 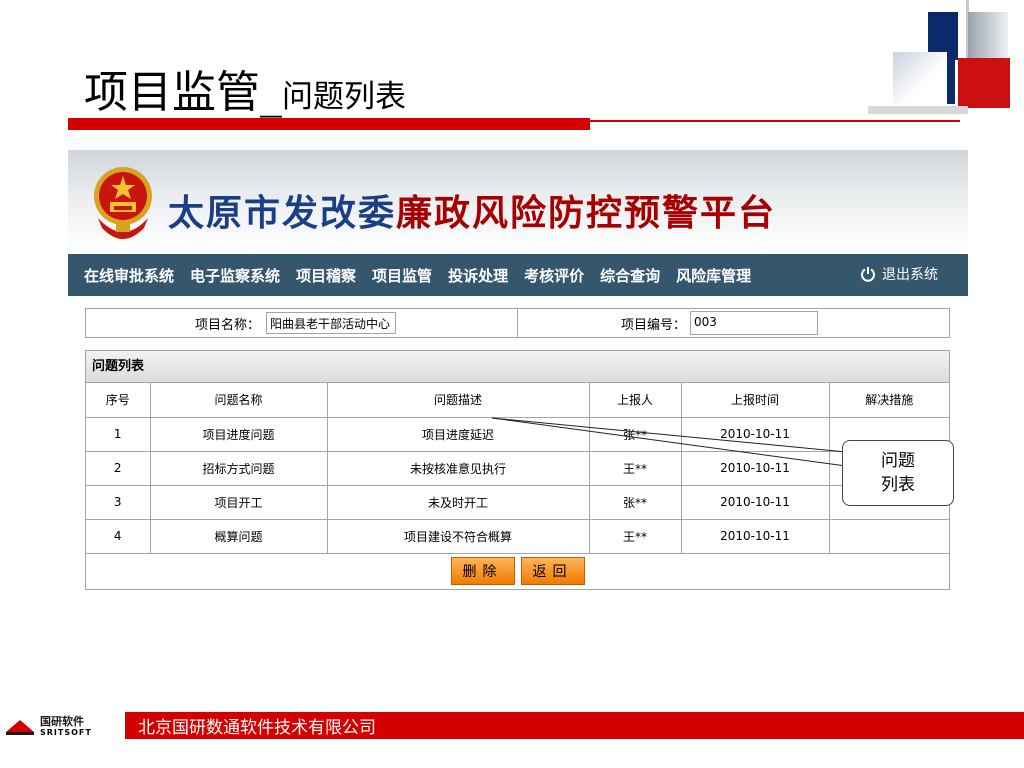 What do you see at coordinates (238, 468) in the screenshot?
I see `cell-name: 招标方式问题` at bounding box center [238, 468].